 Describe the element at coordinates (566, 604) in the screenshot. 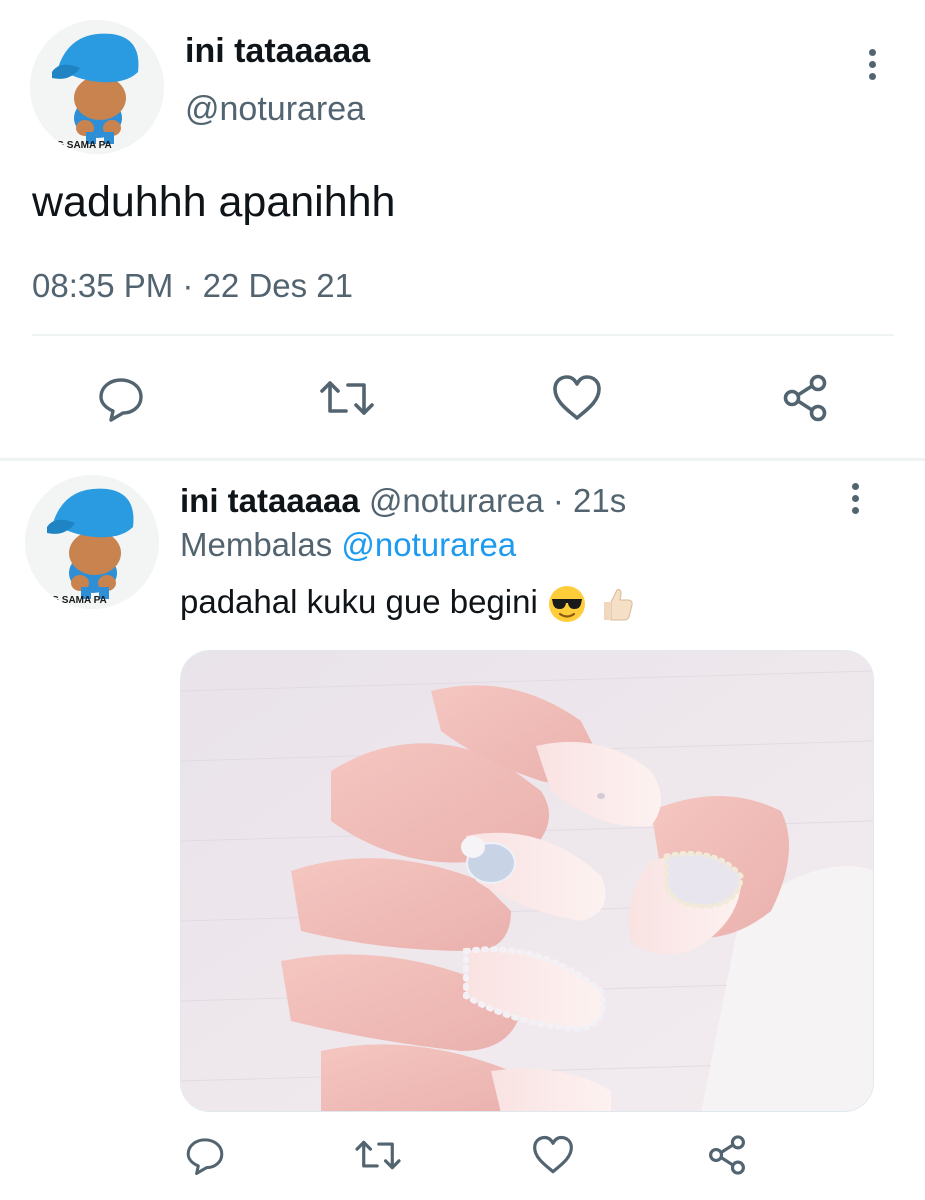

I see `sunglasses-emoji` at that location.